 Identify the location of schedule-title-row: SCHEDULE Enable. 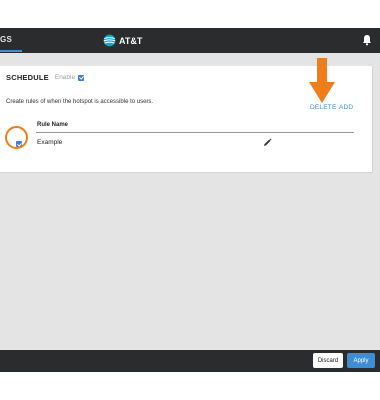
(45, 77).